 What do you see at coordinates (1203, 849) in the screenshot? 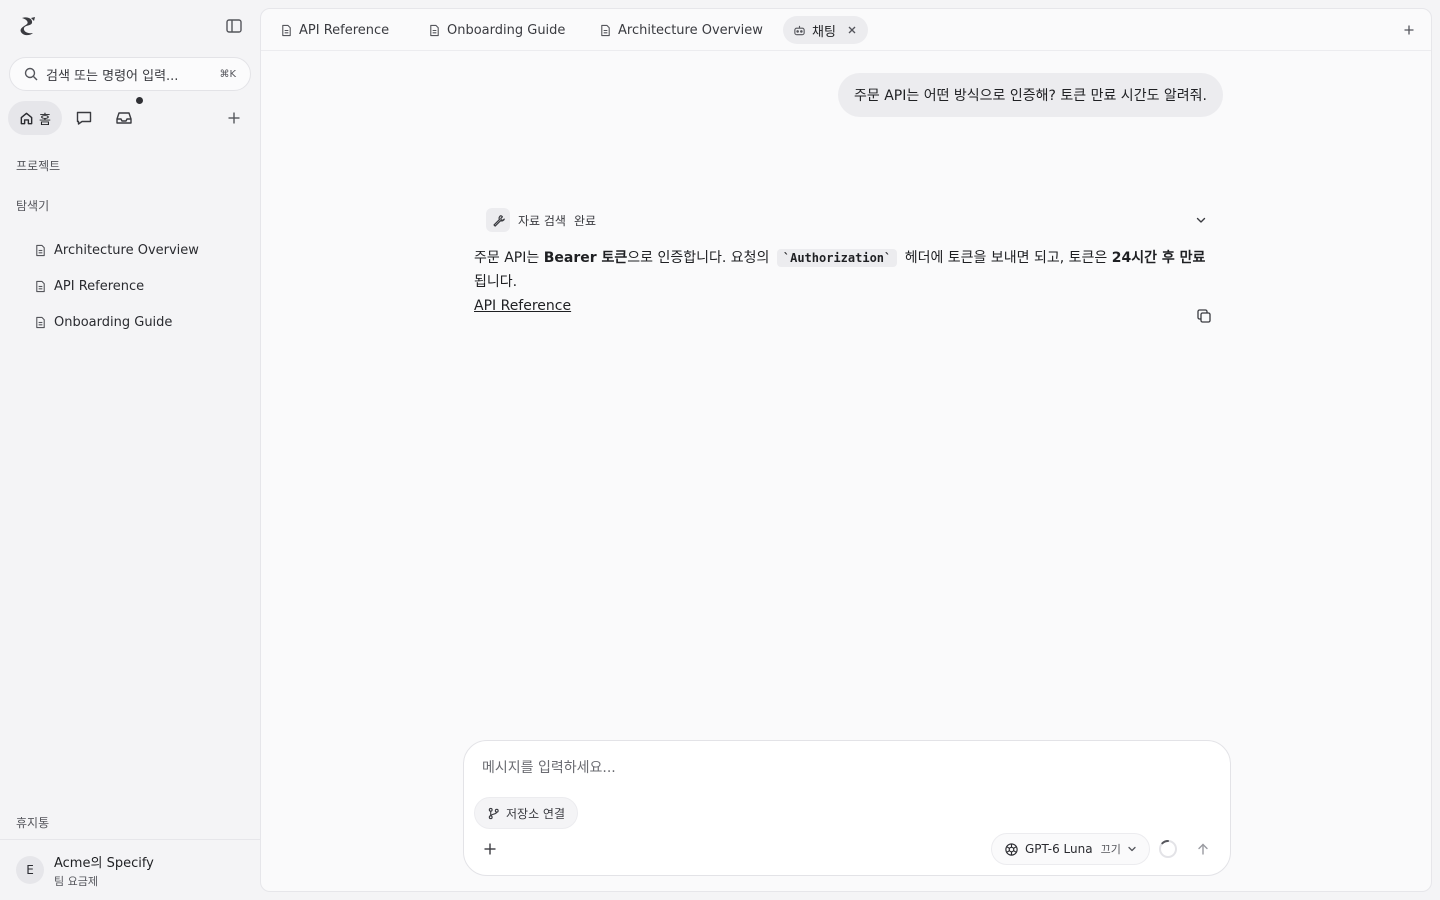
I see `send-arrow-icon` at bounding box center [1203, 849].